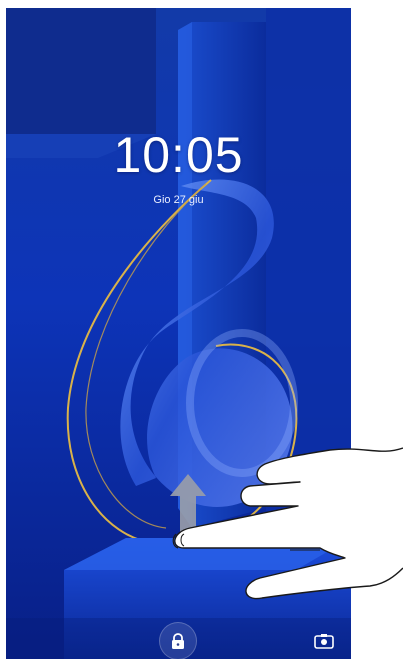 The image size is (403, 659). I want to click on unlock-button, so click(178, 640).